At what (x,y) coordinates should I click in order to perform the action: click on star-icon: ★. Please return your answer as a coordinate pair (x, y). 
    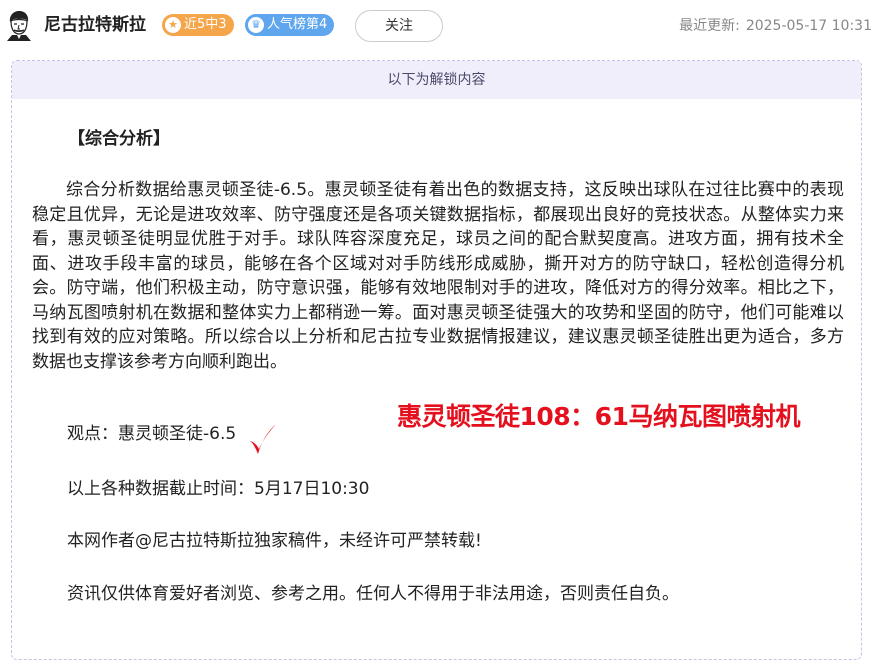
    Looking at the image, I should click on (173, 25).